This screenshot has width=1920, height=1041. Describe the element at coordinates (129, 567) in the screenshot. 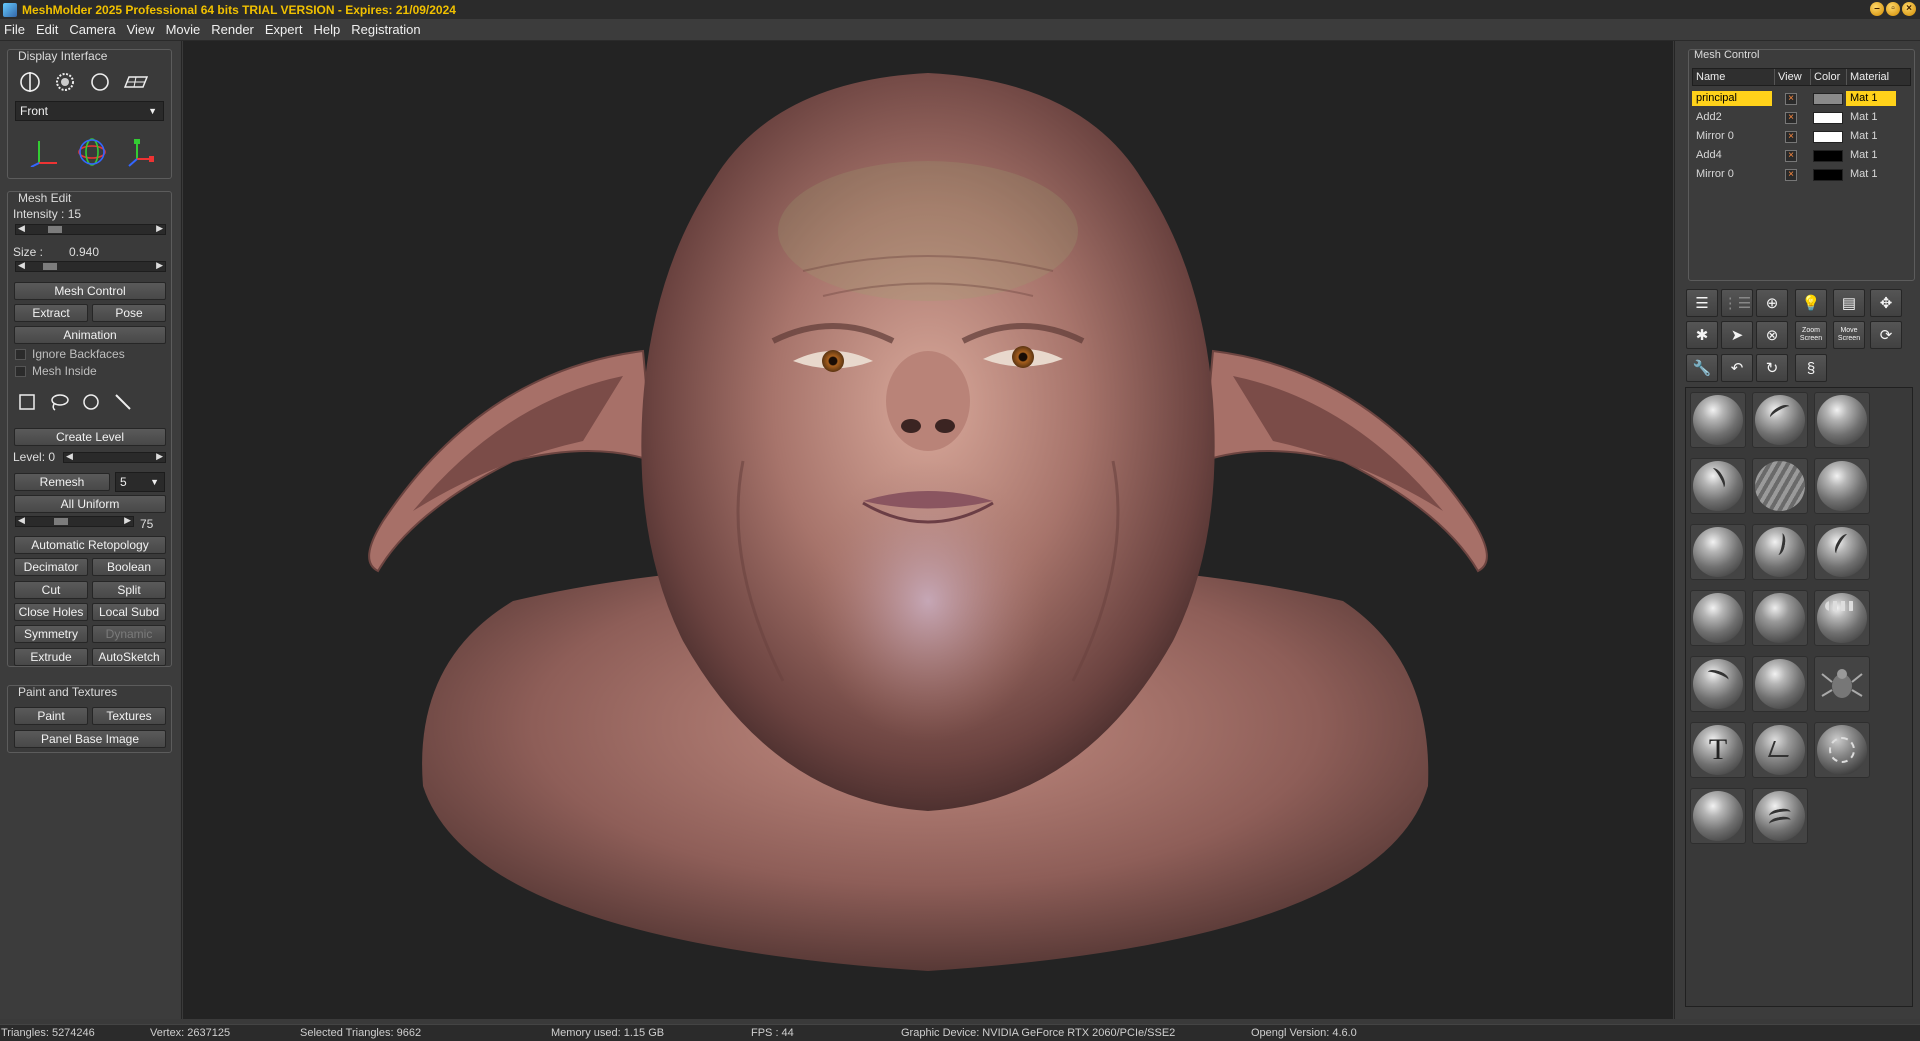

I see `boolean-button: Boolean` at that location.